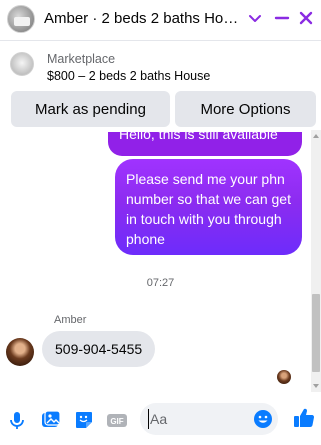 This screenshot has width=321, height=445. Describe the element at coordinates (205, 144) in the screenshot. I see `outgoing-message-partial: Hello, this is still available` at that location.